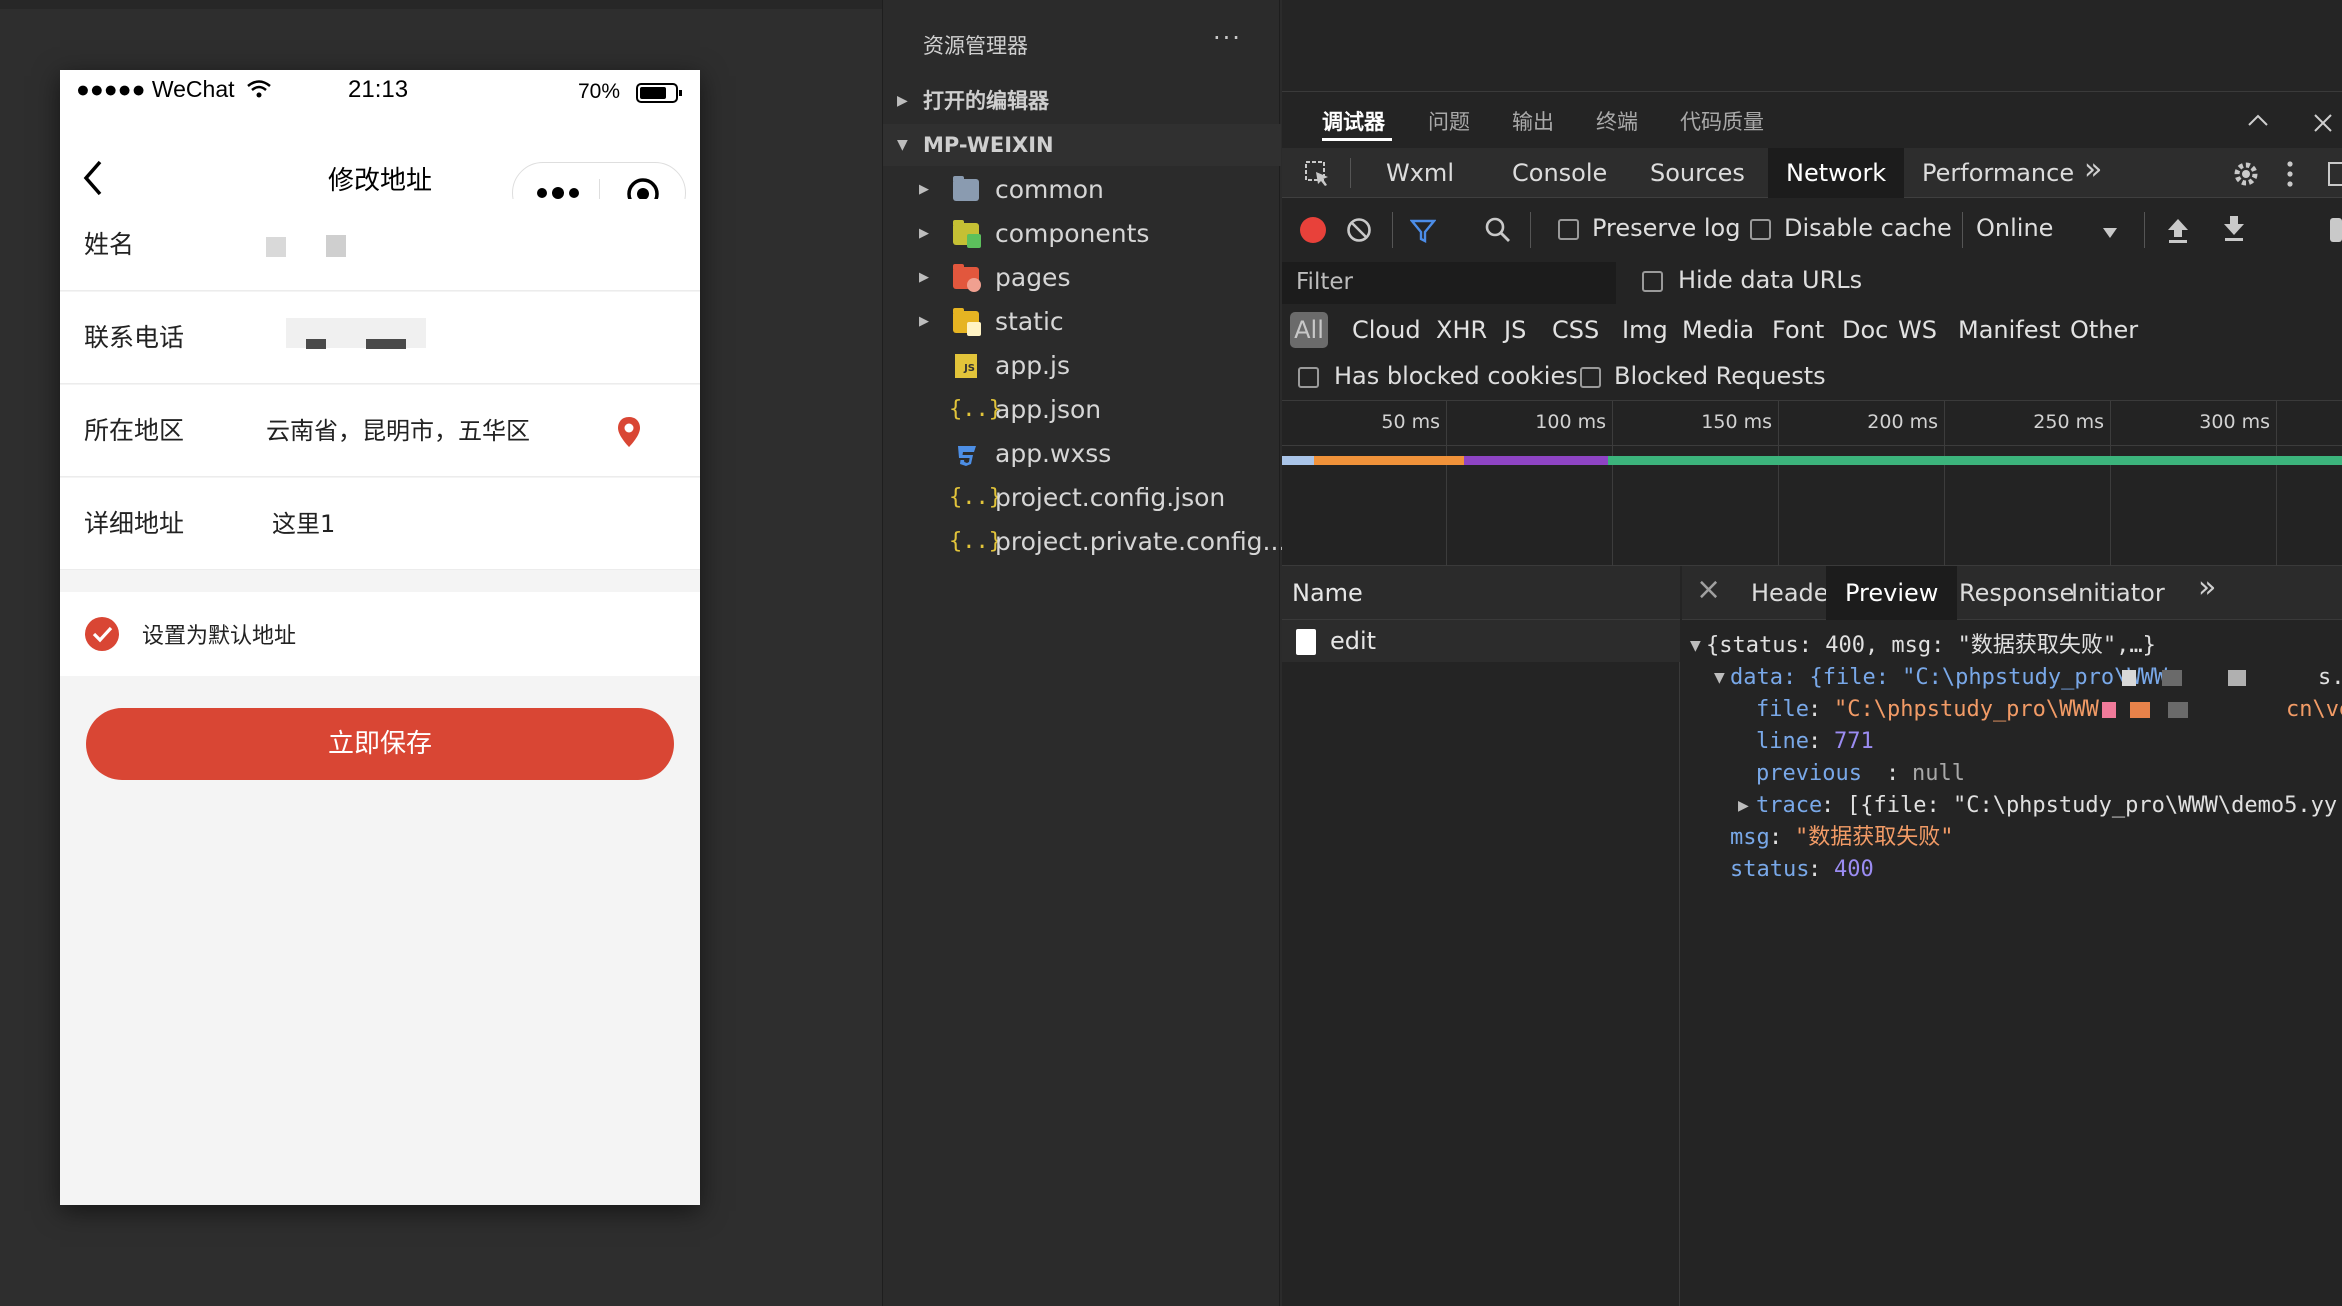 The height and width of the screenshot is (1306, 2342). Describe the element at coordinates (1836, 173) in the screenshot. I see `tab-network: Network` at that location.